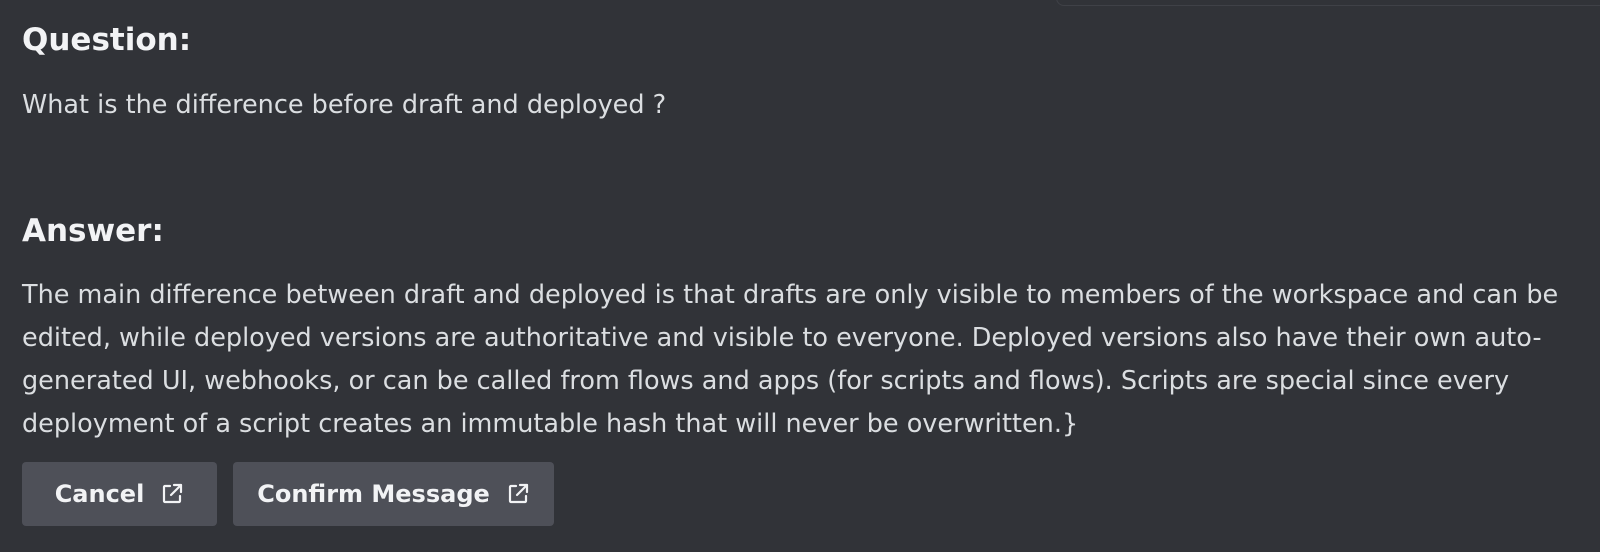  What do you see at coordinates (1328, 3) in the screenshot?
I see `panel-edge` at bounding box center [1328, 3].